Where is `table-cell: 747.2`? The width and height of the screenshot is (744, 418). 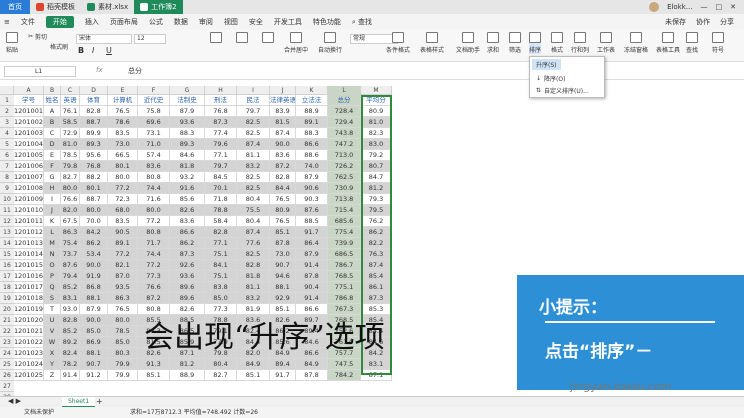
table-cell: 747.2 is located at coordinates (344, 144).